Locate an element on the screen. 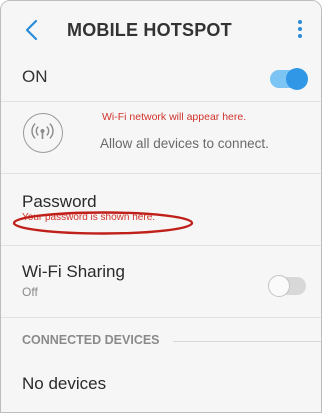 This screenshot has width=322, height=413. connected-devices-header: CONNECTED DEVICES is located at coordinates (91, 340).